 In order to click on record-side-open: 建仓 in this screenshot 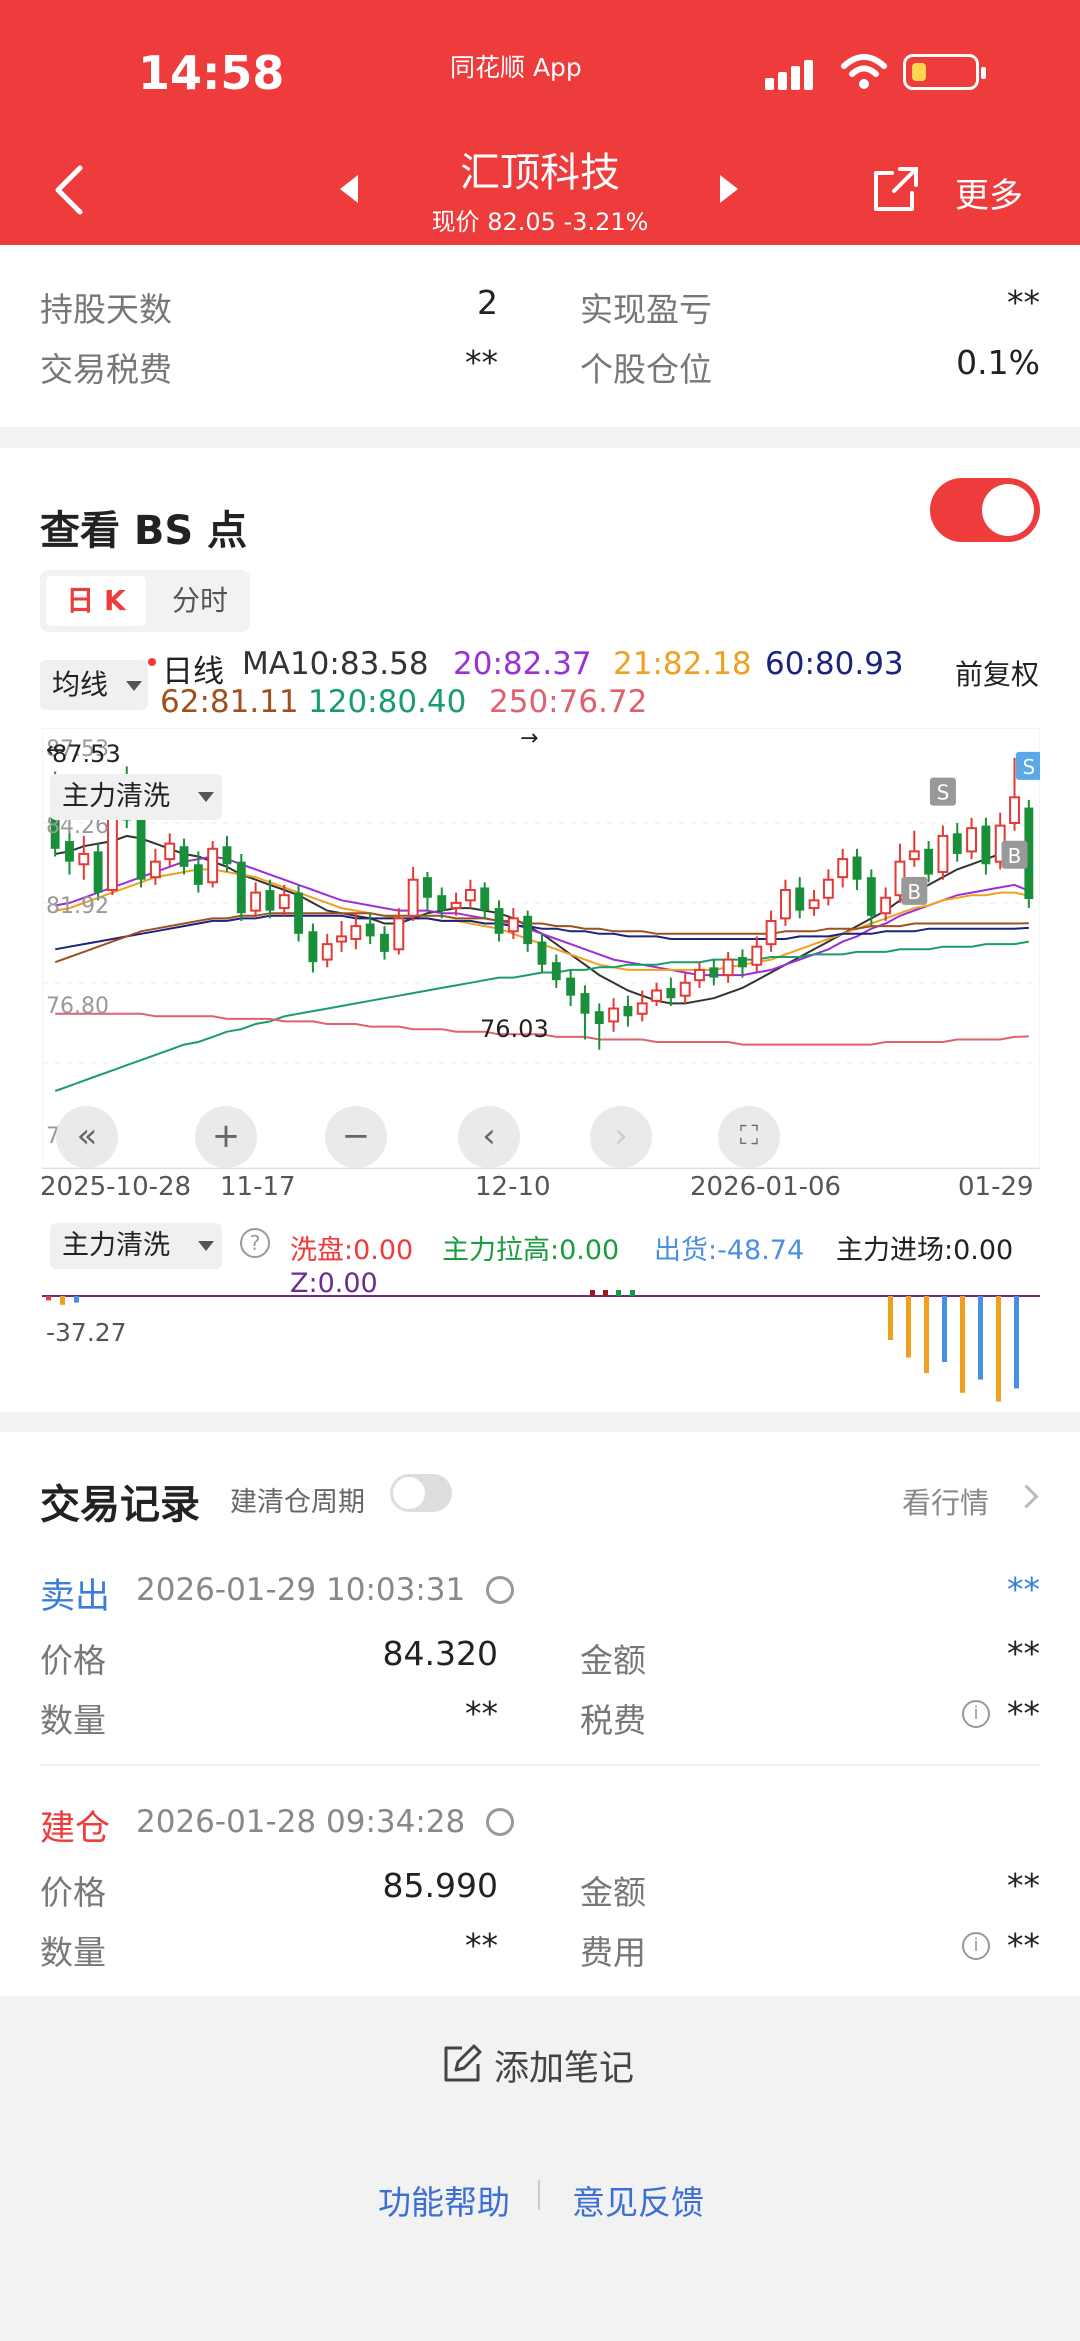, I will do `click(75, 1829)`.